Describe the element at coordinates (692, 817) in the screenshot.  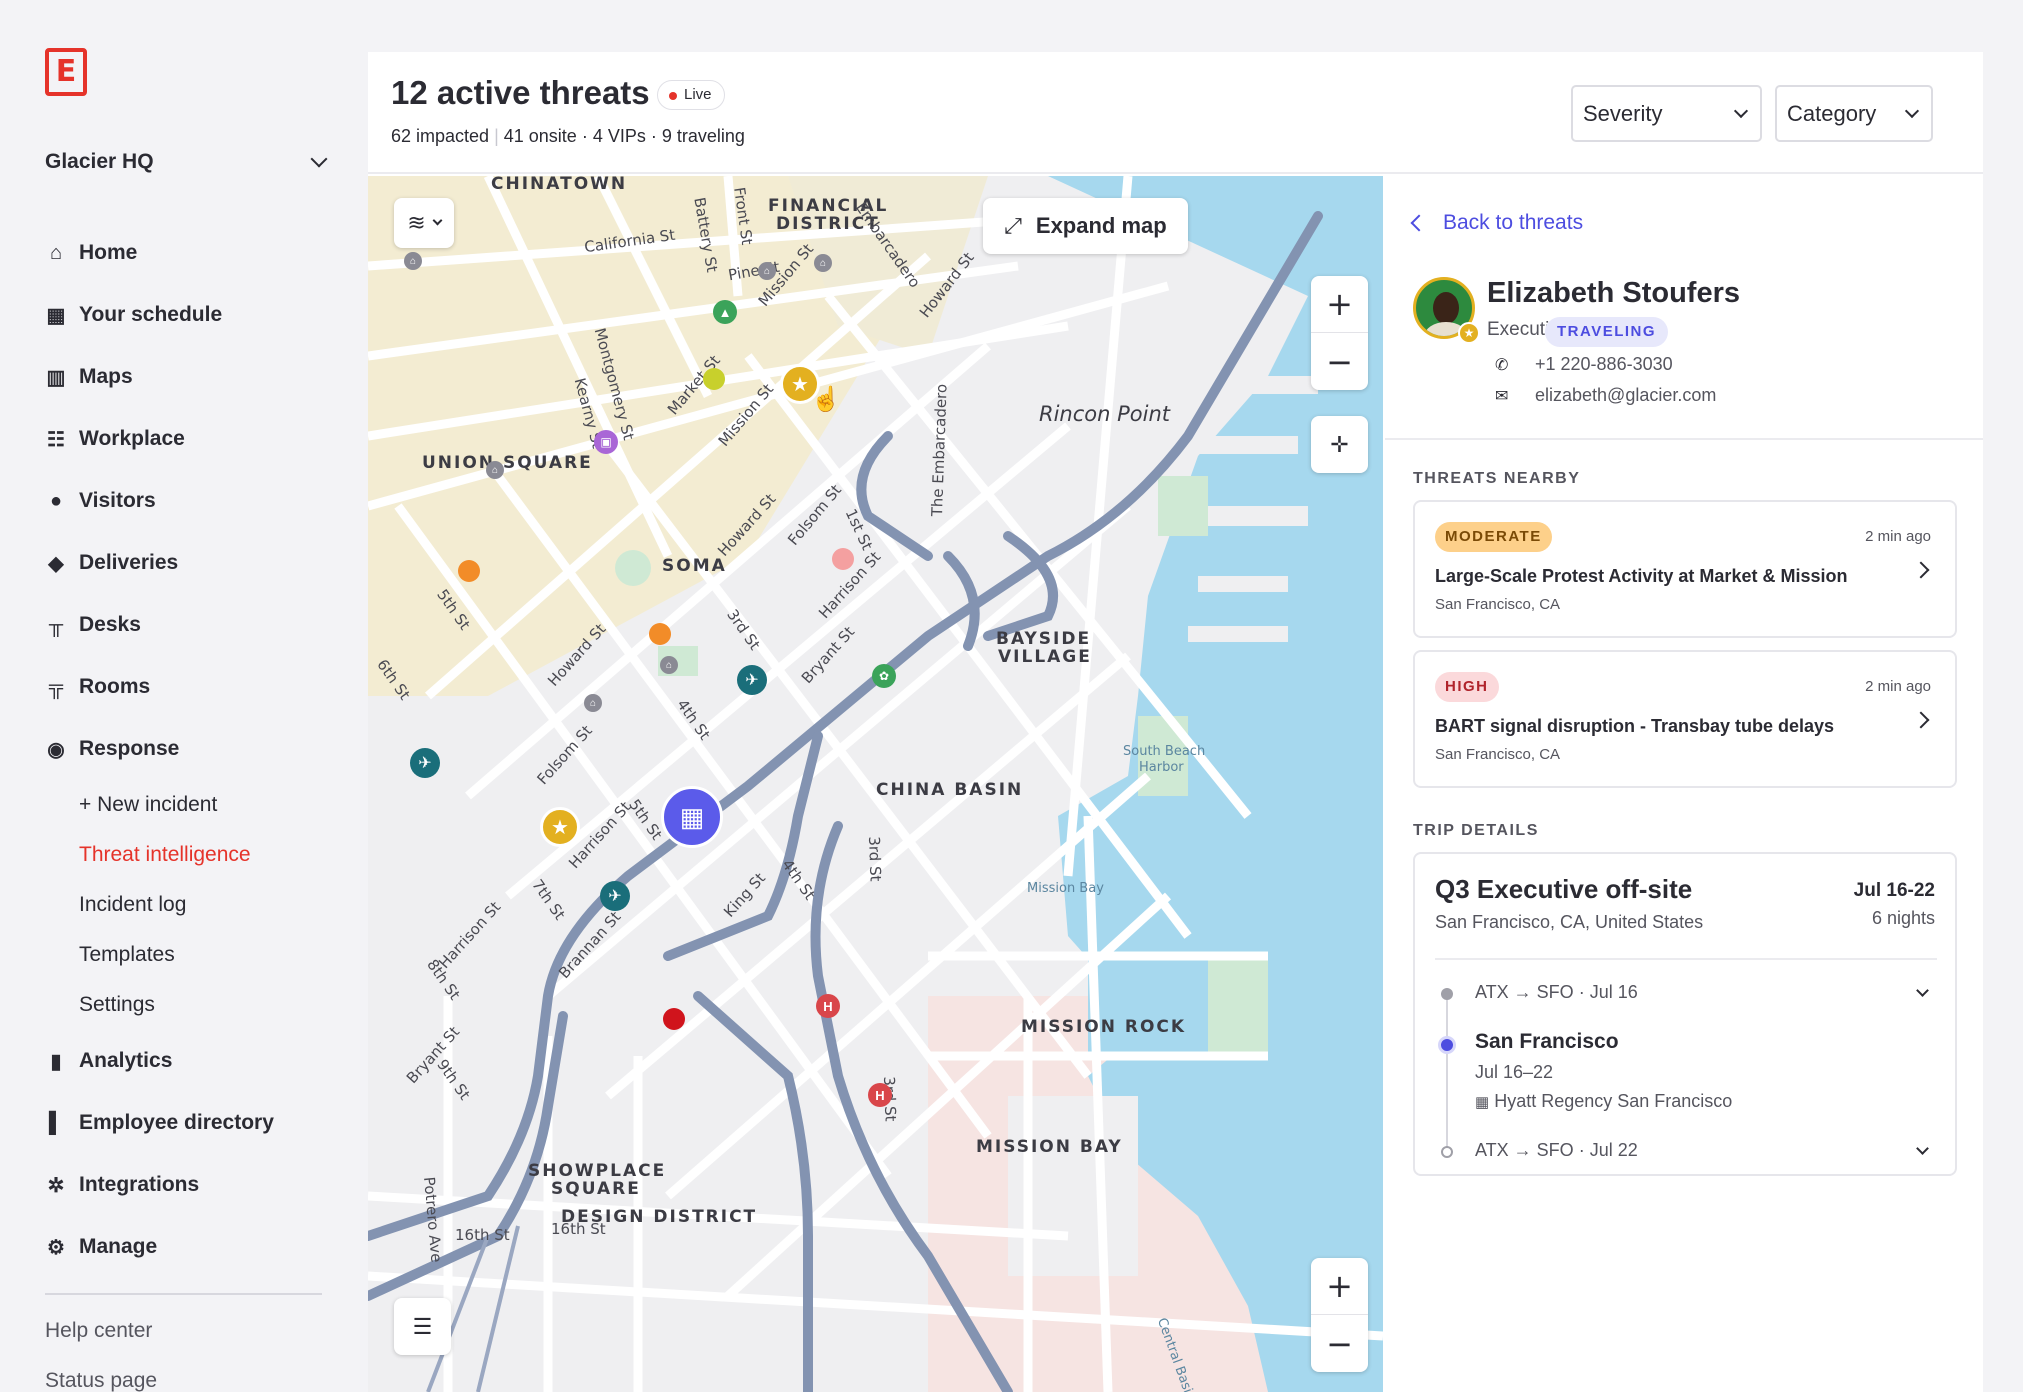
I see `office-building-pin: ▦` at that location.